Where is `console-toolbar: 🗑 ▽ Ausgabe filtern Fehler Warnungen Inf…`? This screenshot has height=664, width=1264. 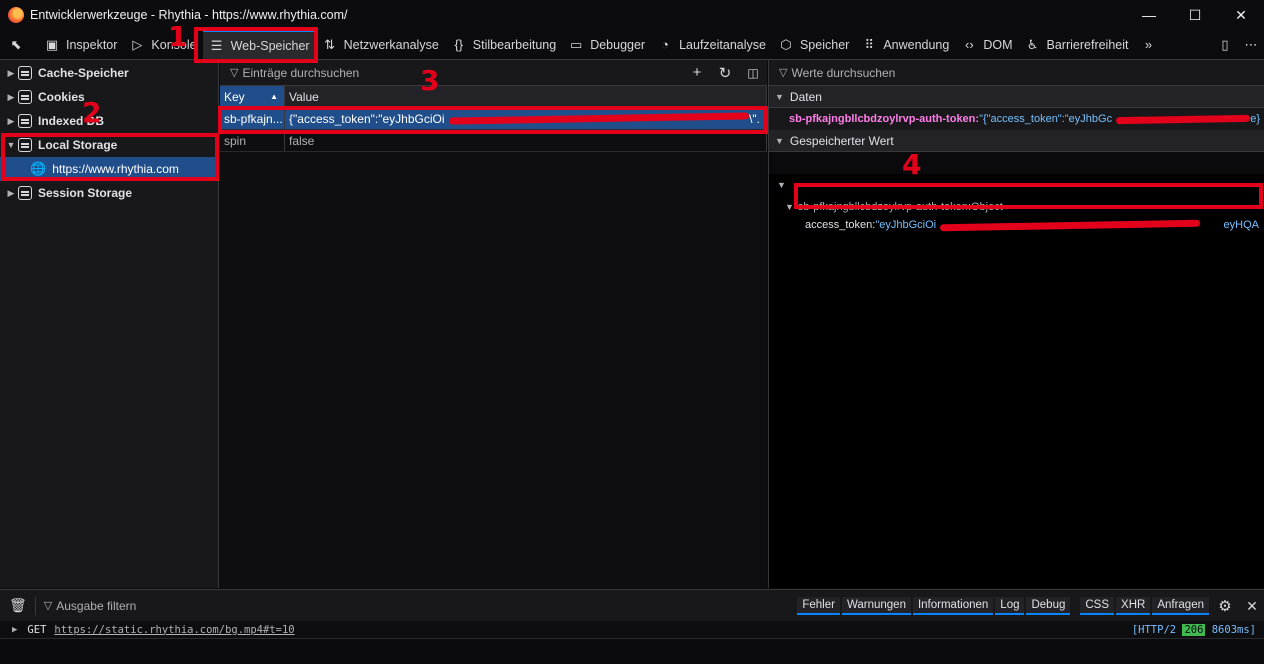
console-toolbar: 🗑 ▽ Ausgabe filtern Fehler Warnungen Inf… is located at coordinates (632, 605).